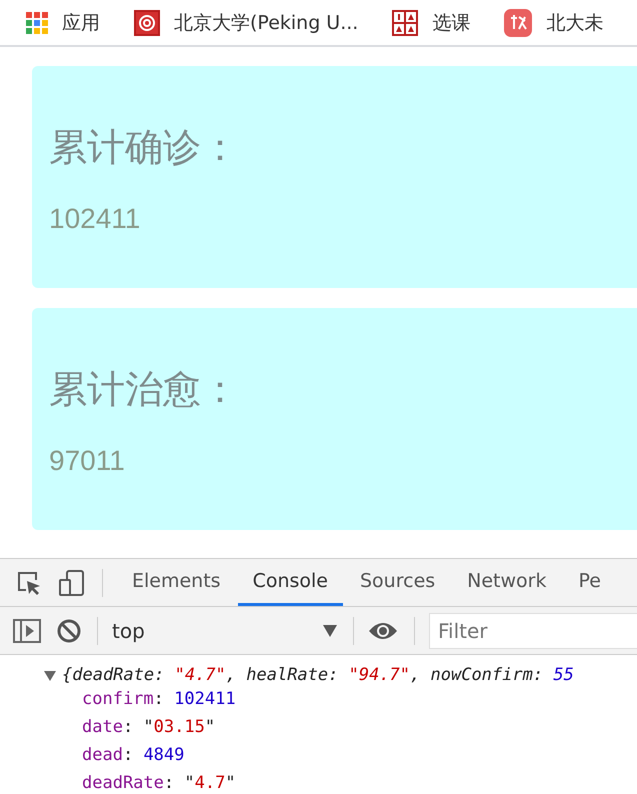 This screenshot has width=637, height=794. What do you see at coordinates (133, 755) in the screenshot?
I see `object-property: dead: 4849` at bounding box center [133, 755].